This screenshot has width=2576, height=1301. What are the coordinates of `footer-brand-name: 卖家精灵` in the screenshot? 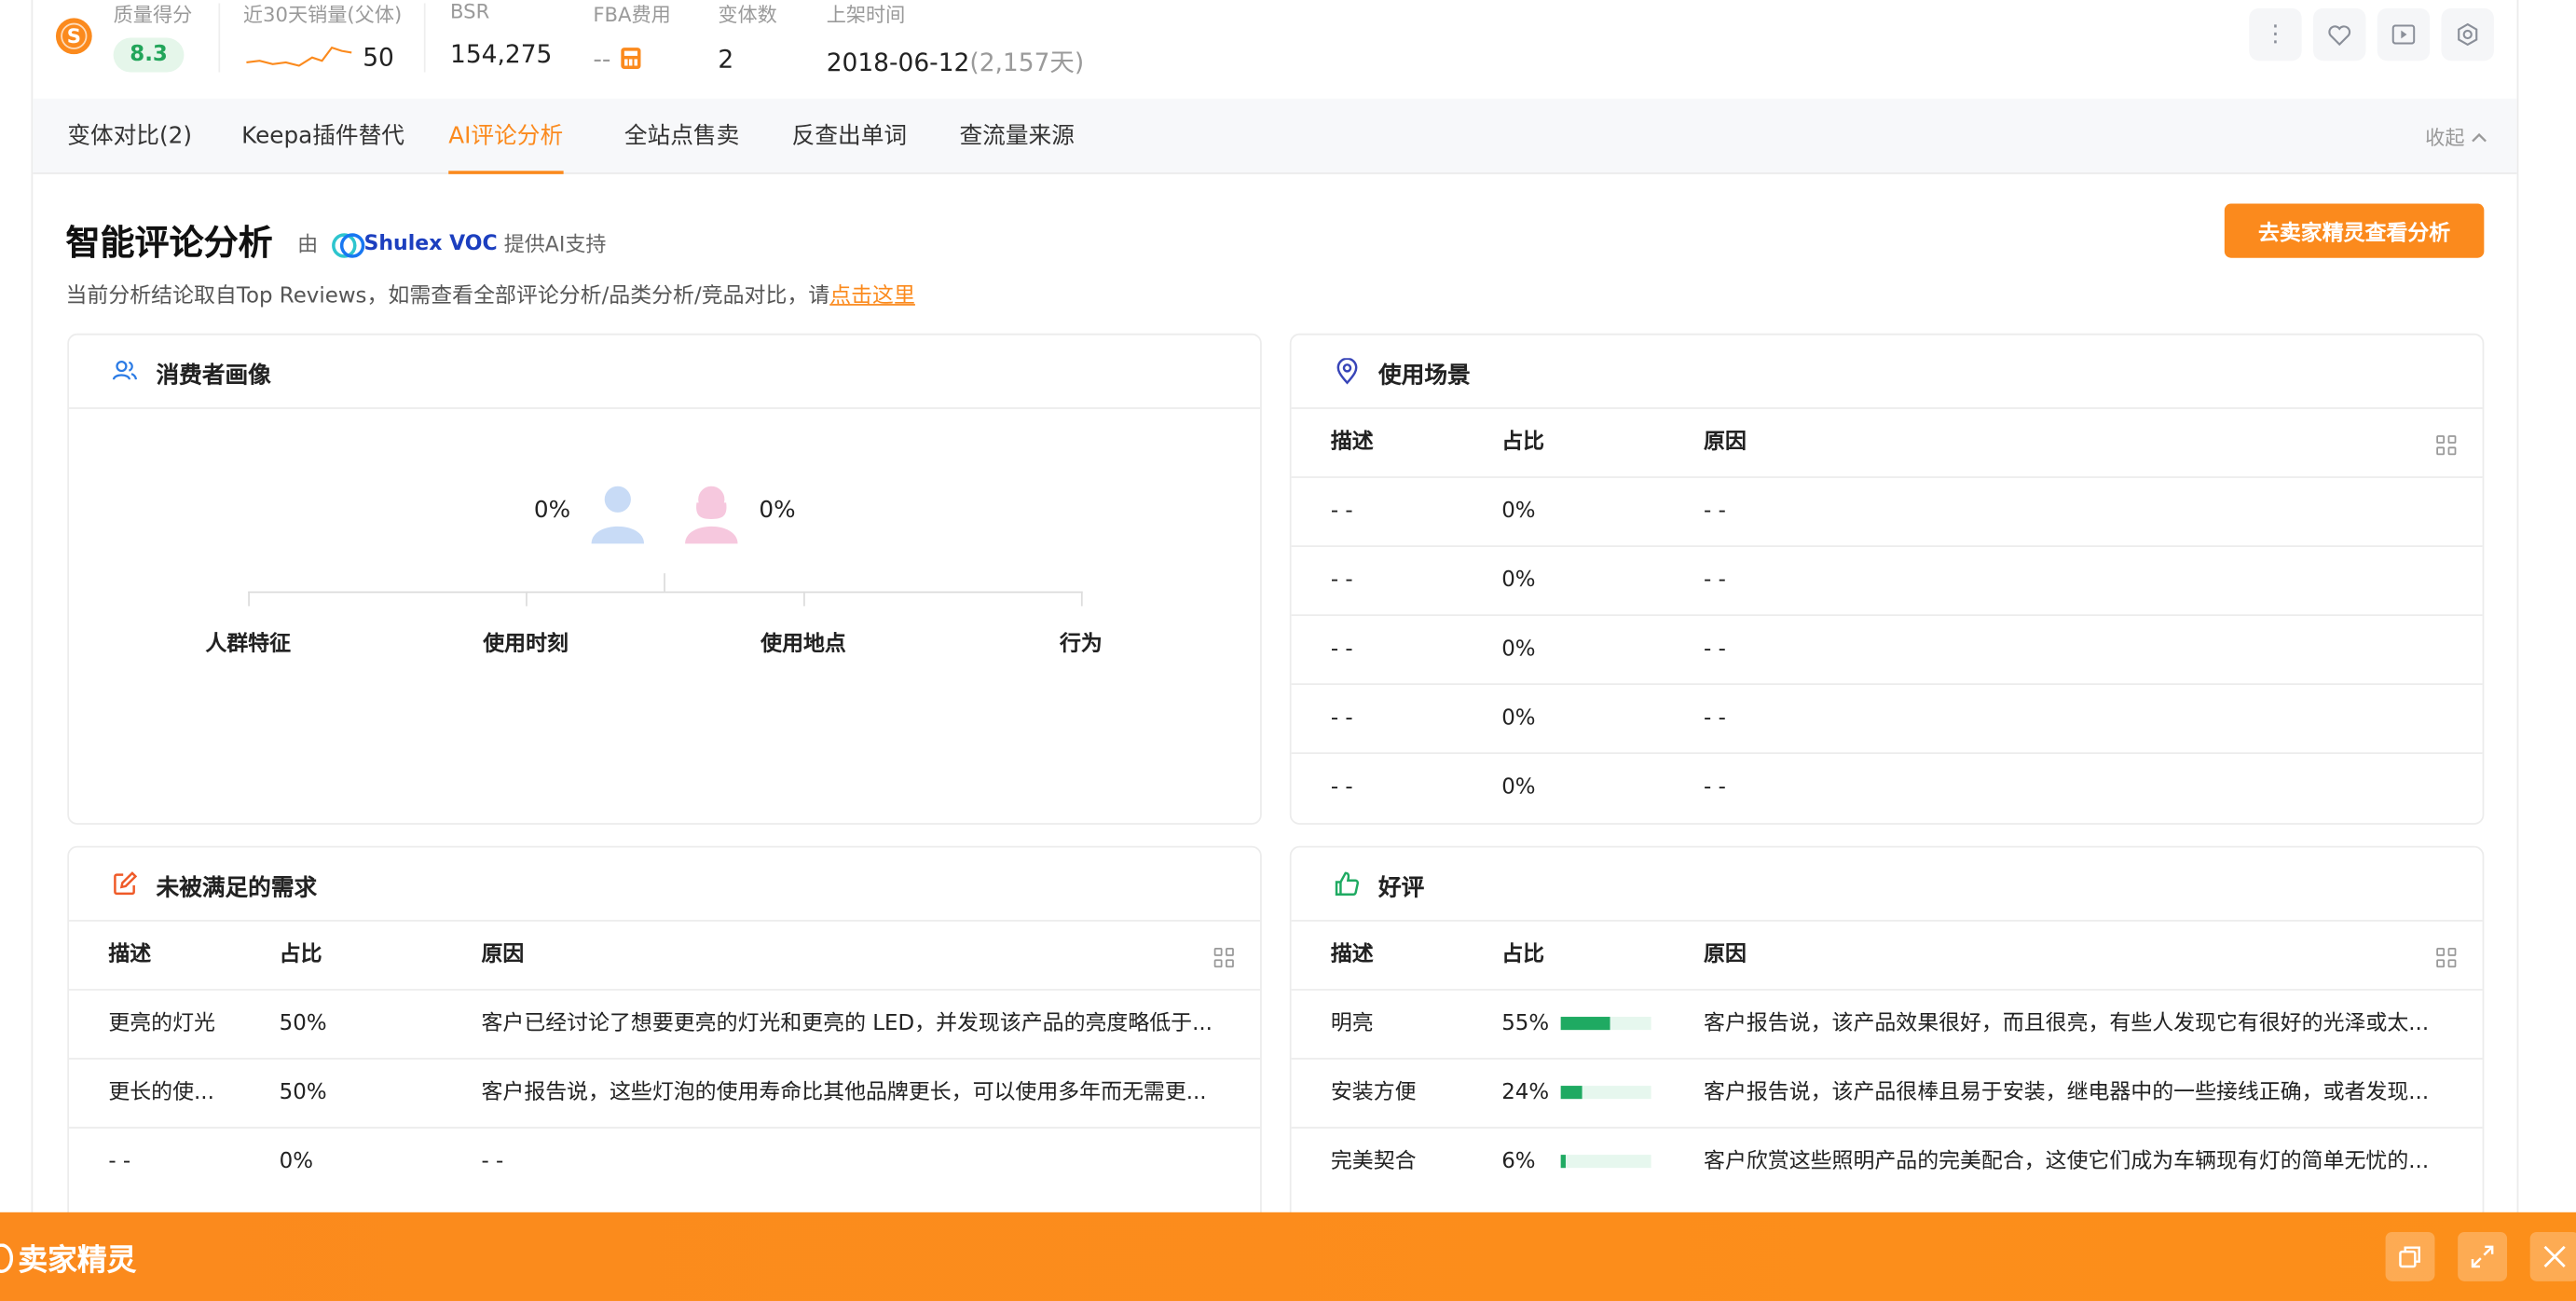 It's located at (77, 1261).